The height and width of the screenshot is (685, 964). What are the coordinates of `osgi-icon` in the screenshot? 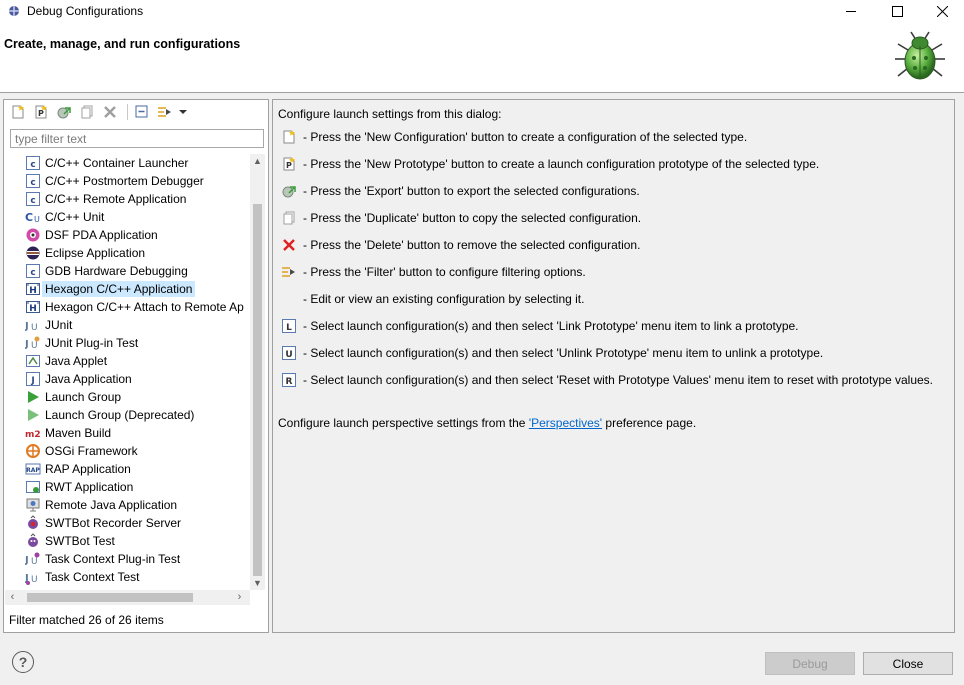 It's located at (33, 451).